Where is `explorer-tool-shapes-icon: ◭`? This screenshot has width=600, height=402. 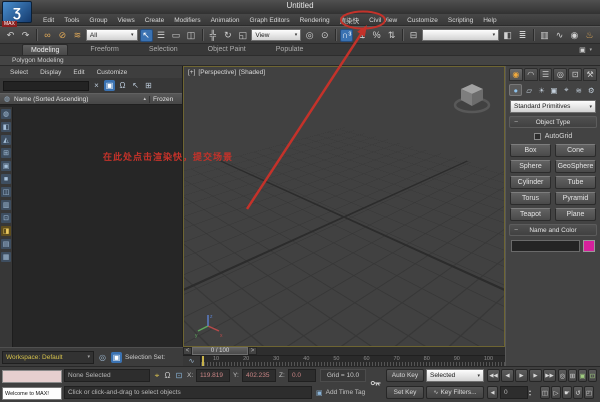 explorer-tool-shapes-icon: ◭ is located at coordinates (6, 140).